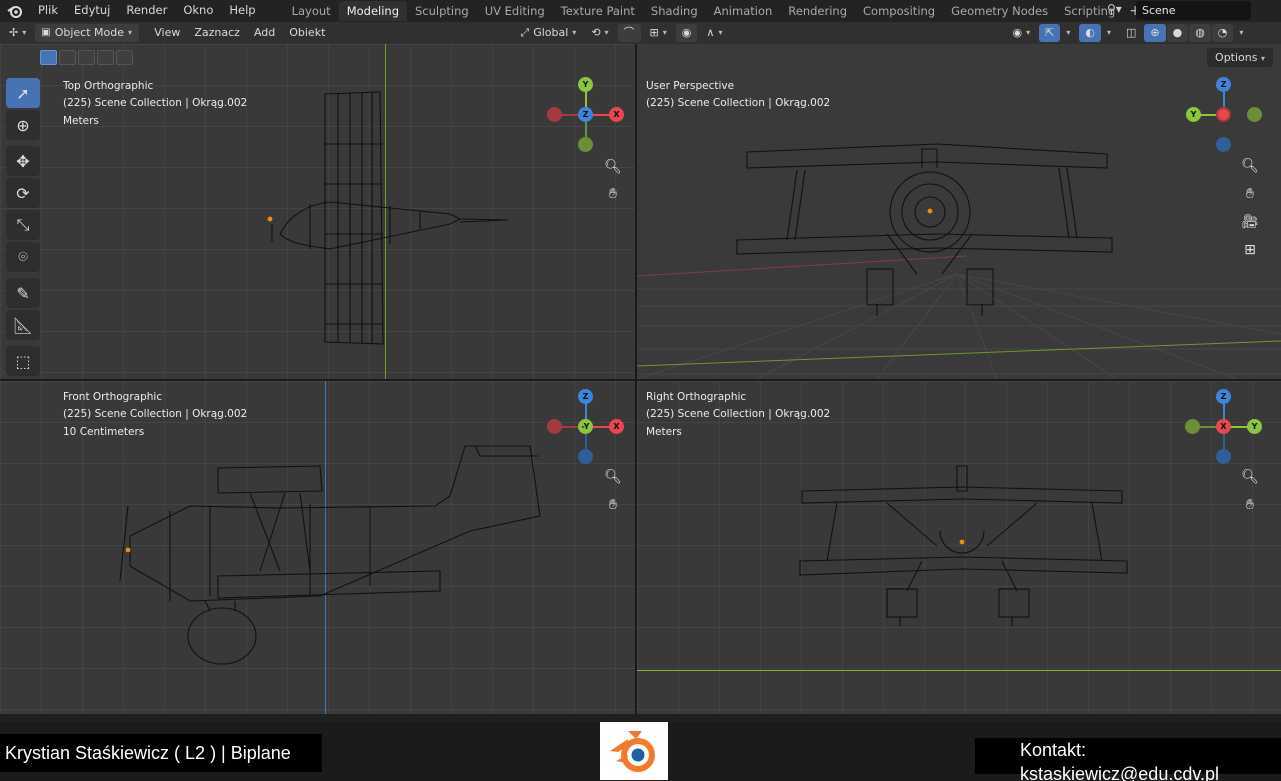 The width and height of the screenshot is (1281, 781). What do you see at coordinates (1250, 222) in the screenshot?
I see `camera-view-icon: 🎥︎` at bounding box center [1250, 222].